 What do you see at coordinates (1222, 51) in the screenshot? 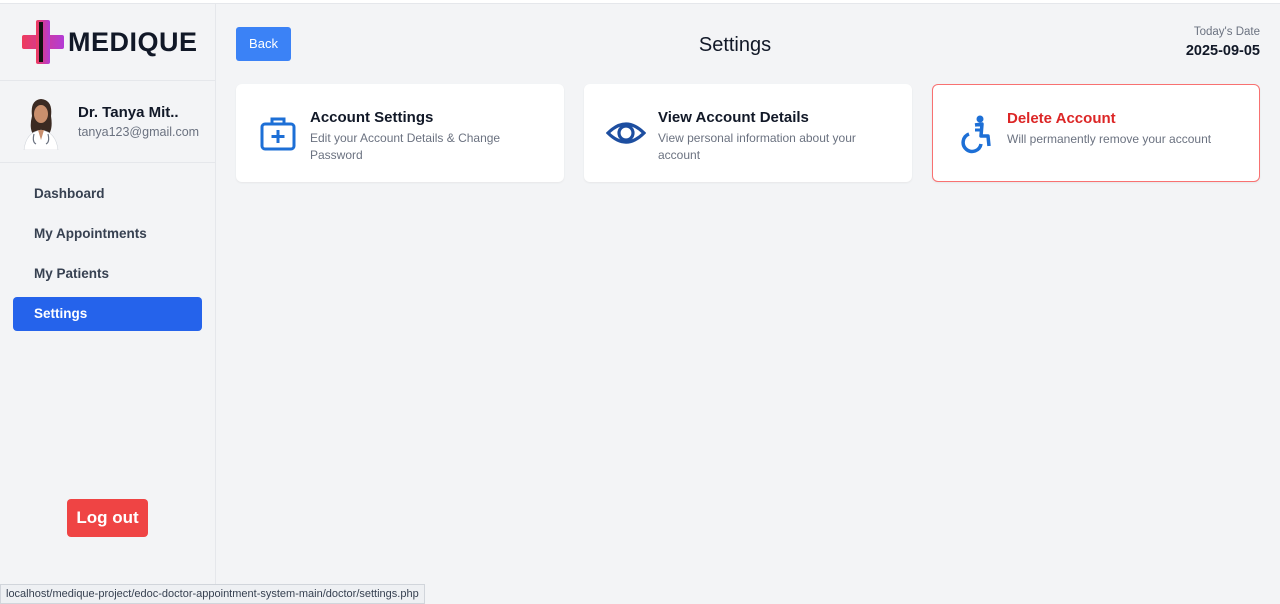
I see `date-value: 2025-09-05` at bounding box center [1222, 51].